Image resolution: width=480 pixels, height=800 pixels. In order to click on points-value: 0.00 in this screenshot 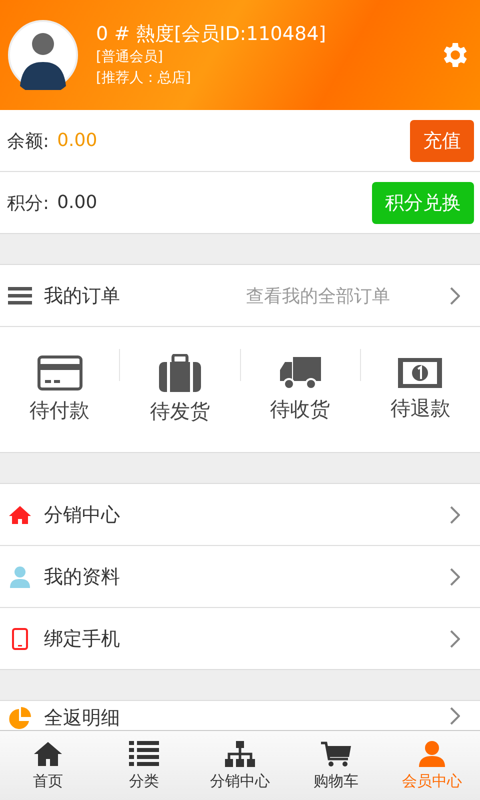, I will do `click(77, 202)`.